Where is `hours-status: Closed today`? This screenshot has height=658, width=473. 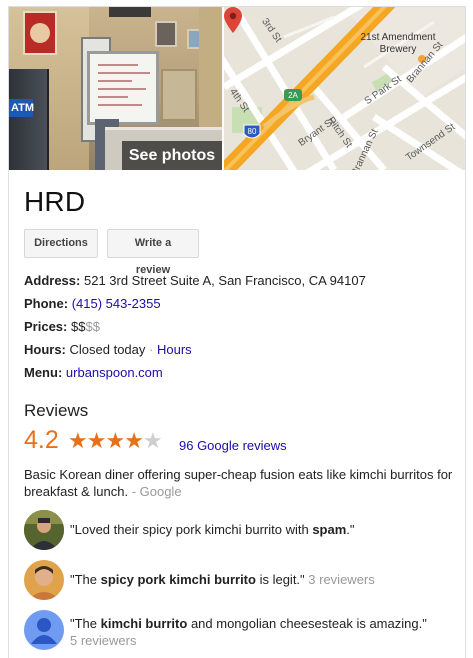 hours-status: Closed today is located at coordinates (107, 349).